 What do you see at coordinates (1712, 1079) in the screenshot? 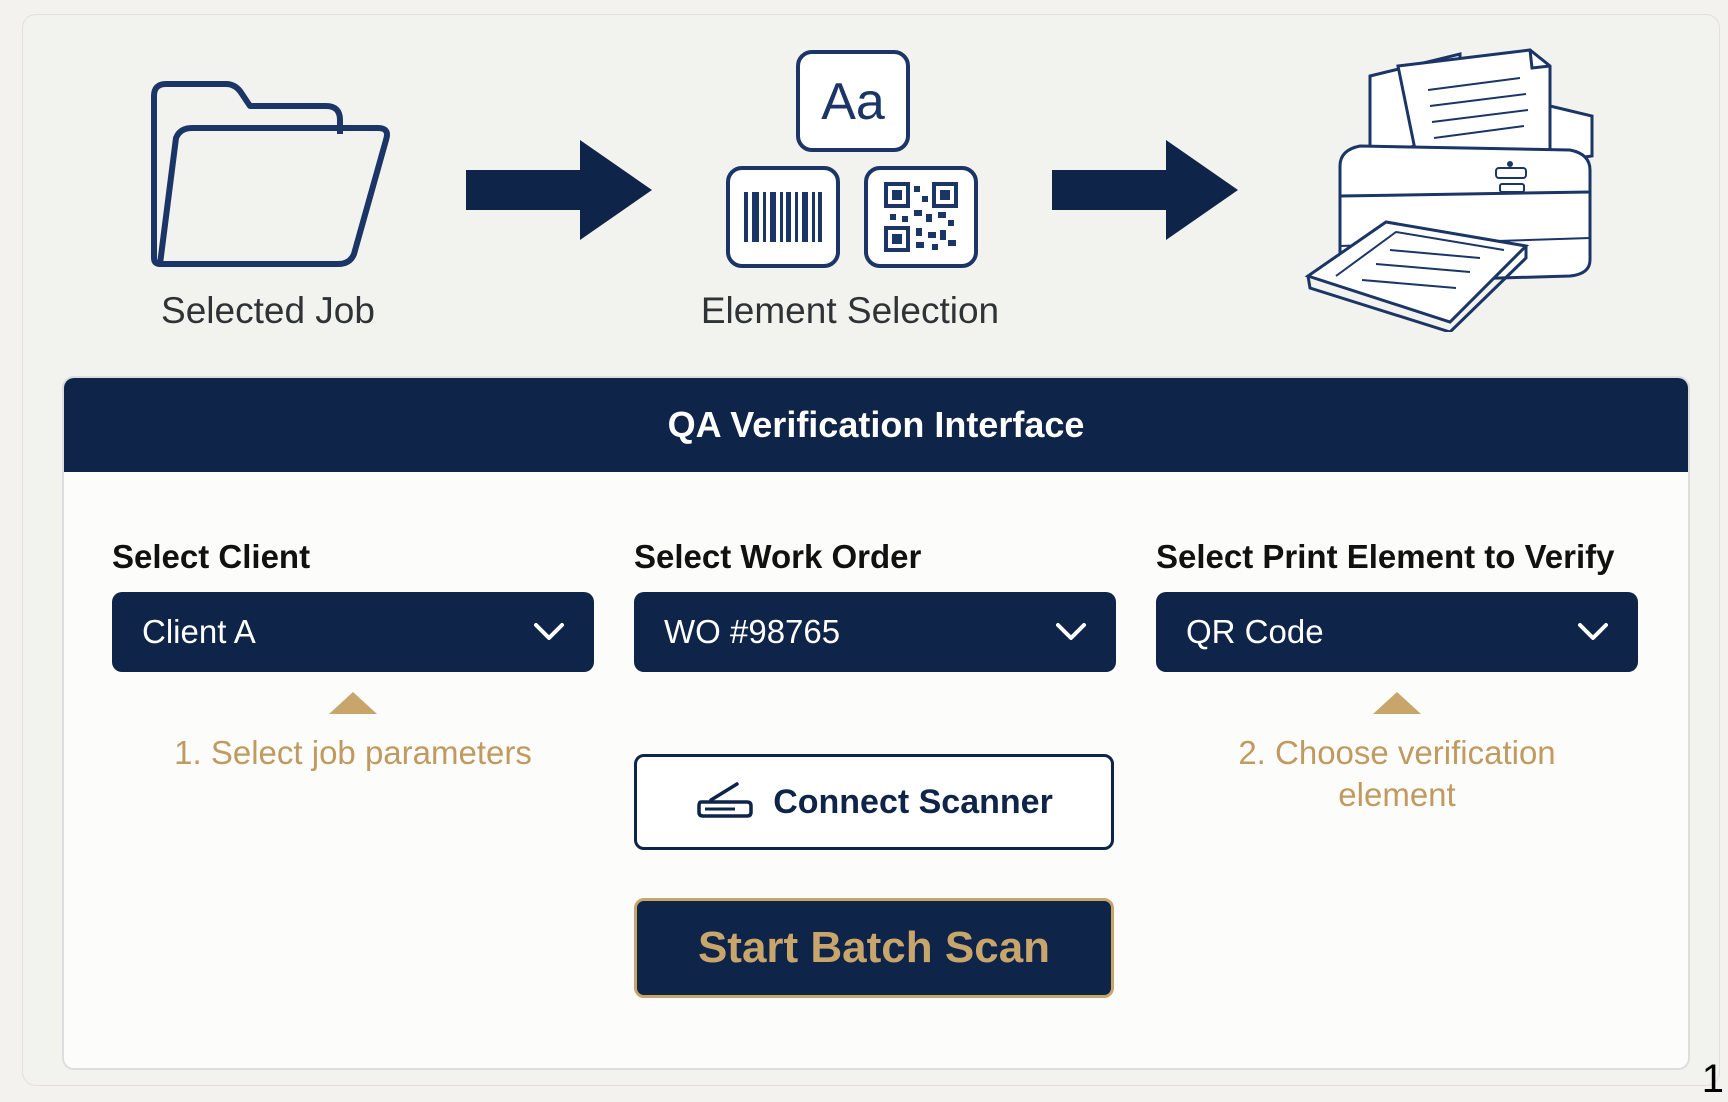
I see `page-number: 1` at bounding box center [1712, 1079].